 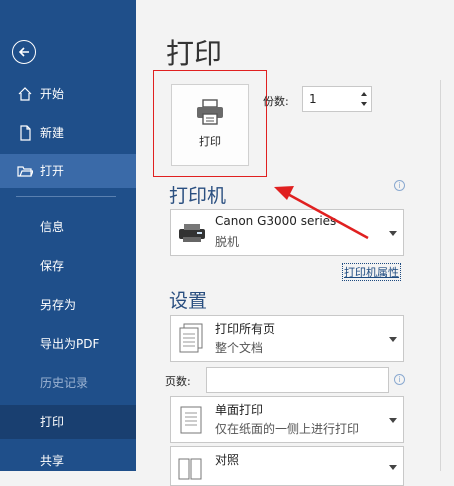 What do you see at coordinates (297, 380) in the screenshot?
I see `pages-input` at bounding box center [297, 380].